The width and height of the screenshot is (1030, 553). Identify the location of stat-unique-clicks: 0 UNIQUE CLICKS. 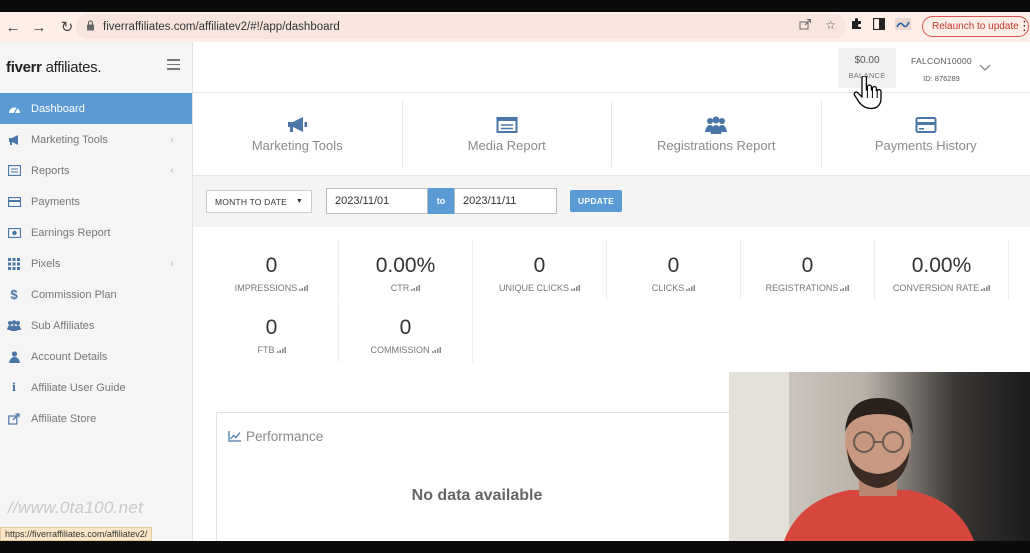
(540, 270).